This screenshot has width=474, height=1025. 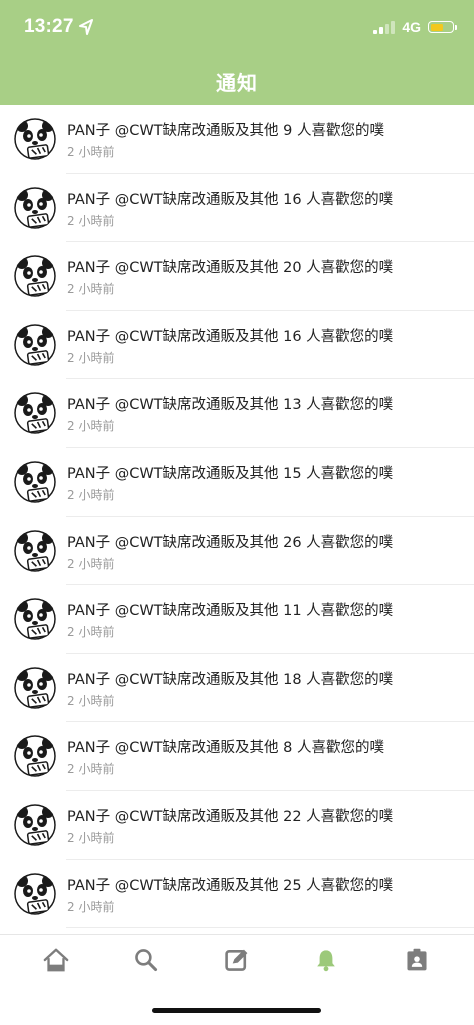 I want to click on tab-home, so click(x=56, y=960).